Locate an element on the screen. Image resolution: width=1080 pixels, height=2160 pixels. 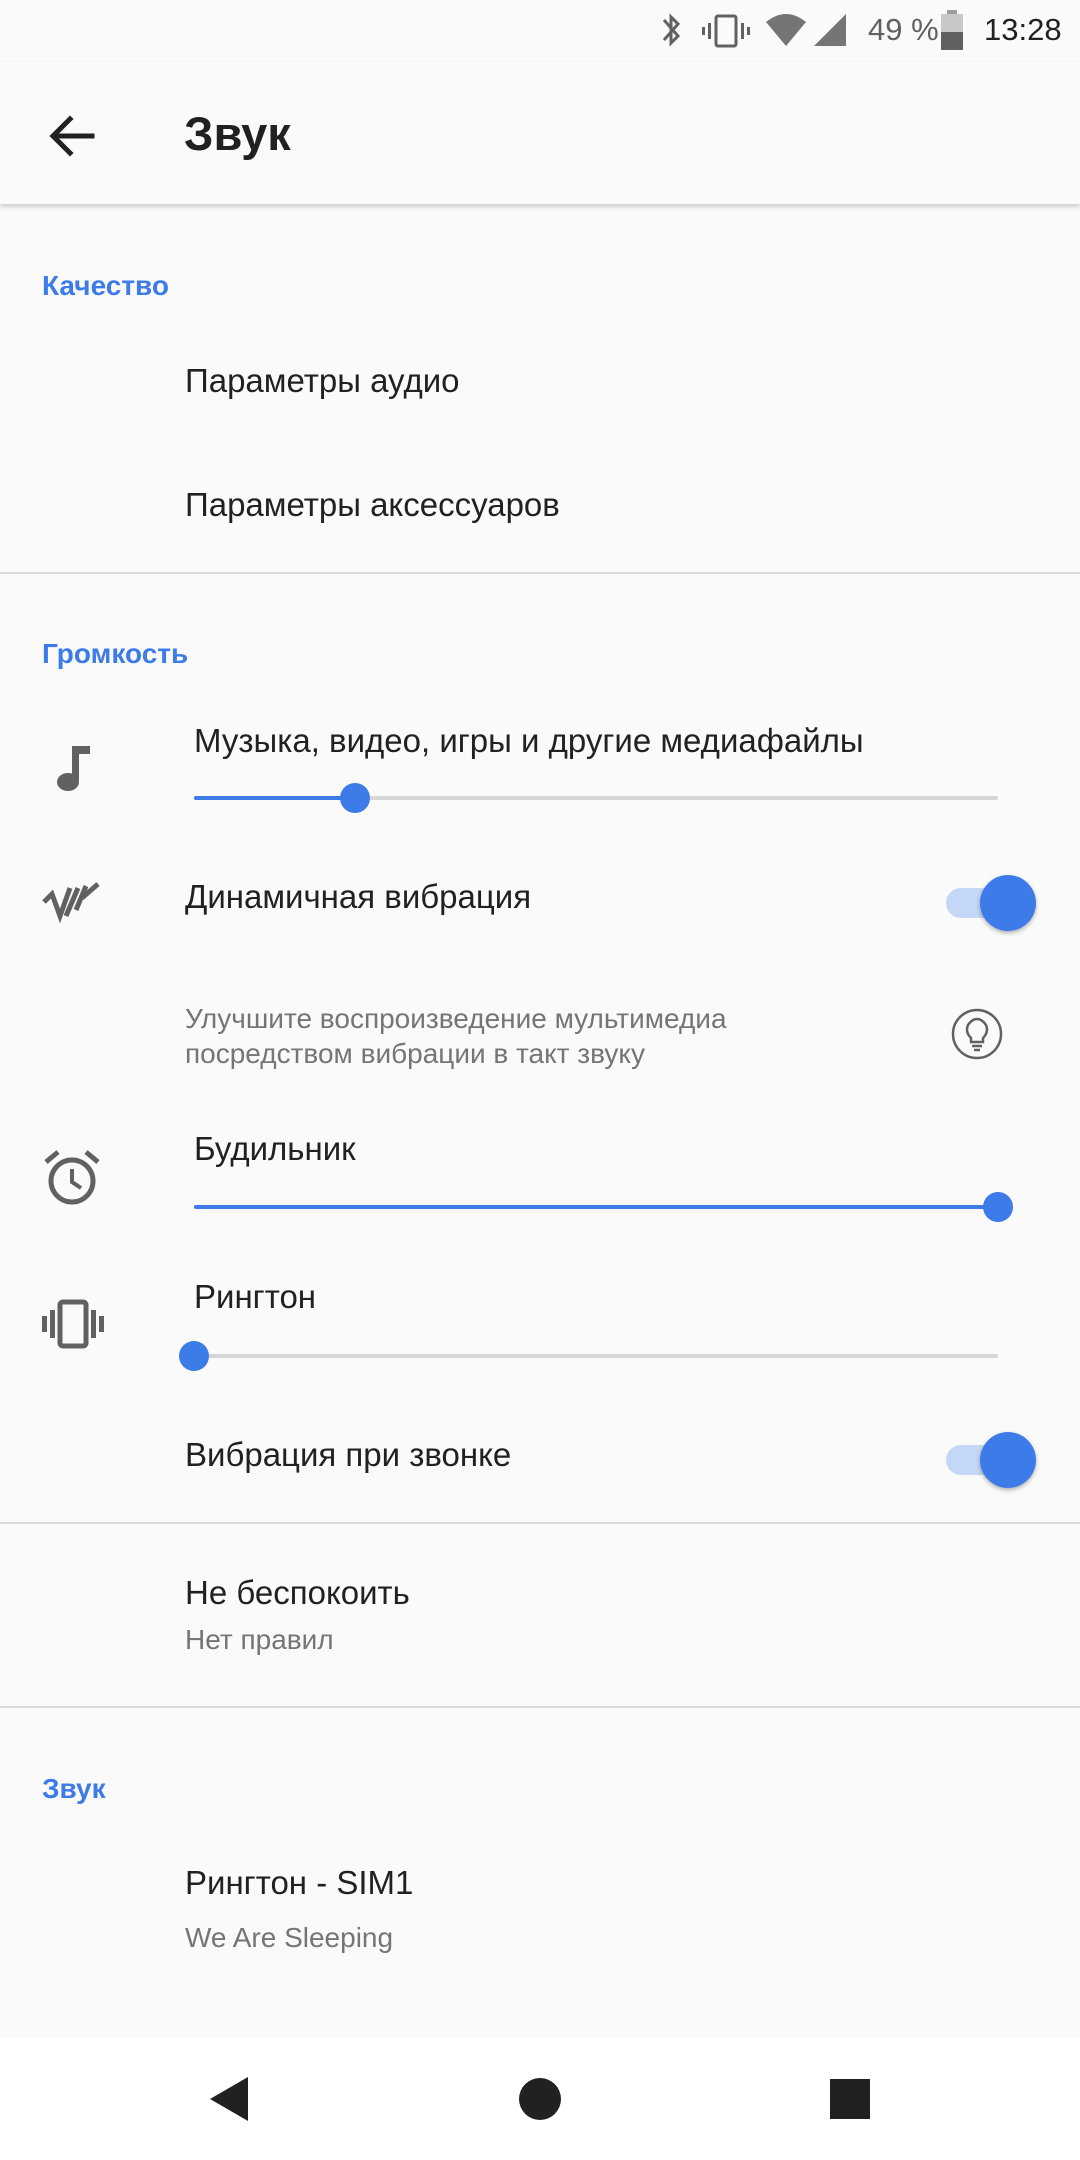
section-header-sound: Звук is located at coordinates (74, 1788).